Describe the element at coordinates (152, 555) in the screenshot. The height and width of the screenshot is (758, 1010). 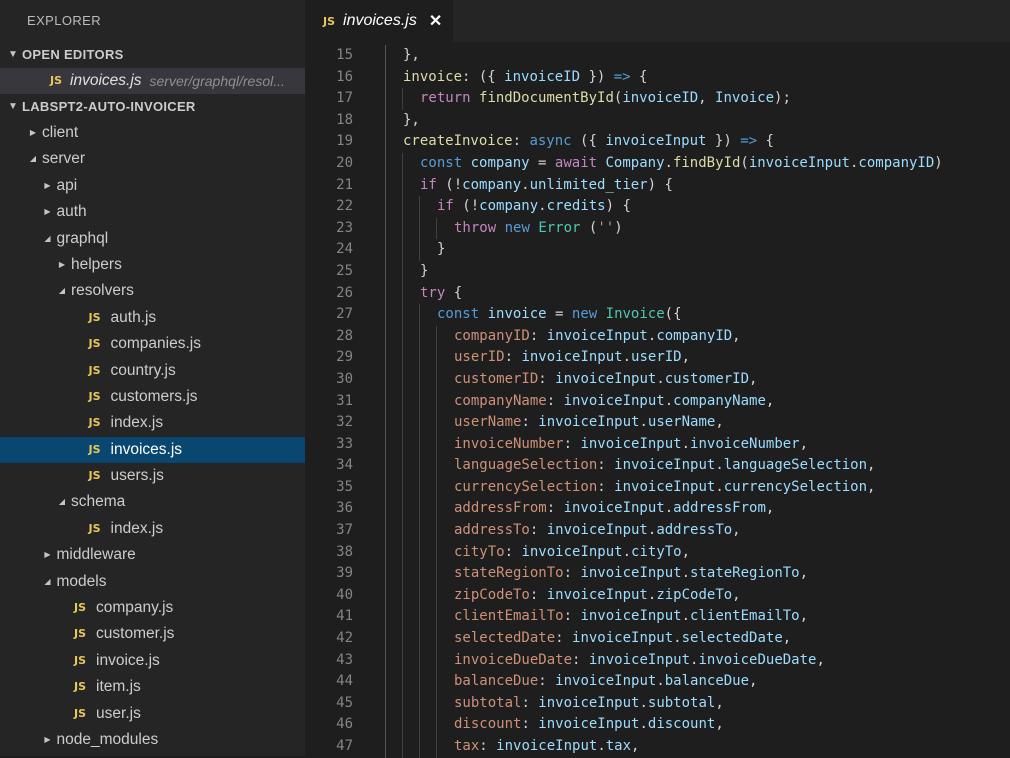
I see `tree-folder: ▶ middleware` at that location.